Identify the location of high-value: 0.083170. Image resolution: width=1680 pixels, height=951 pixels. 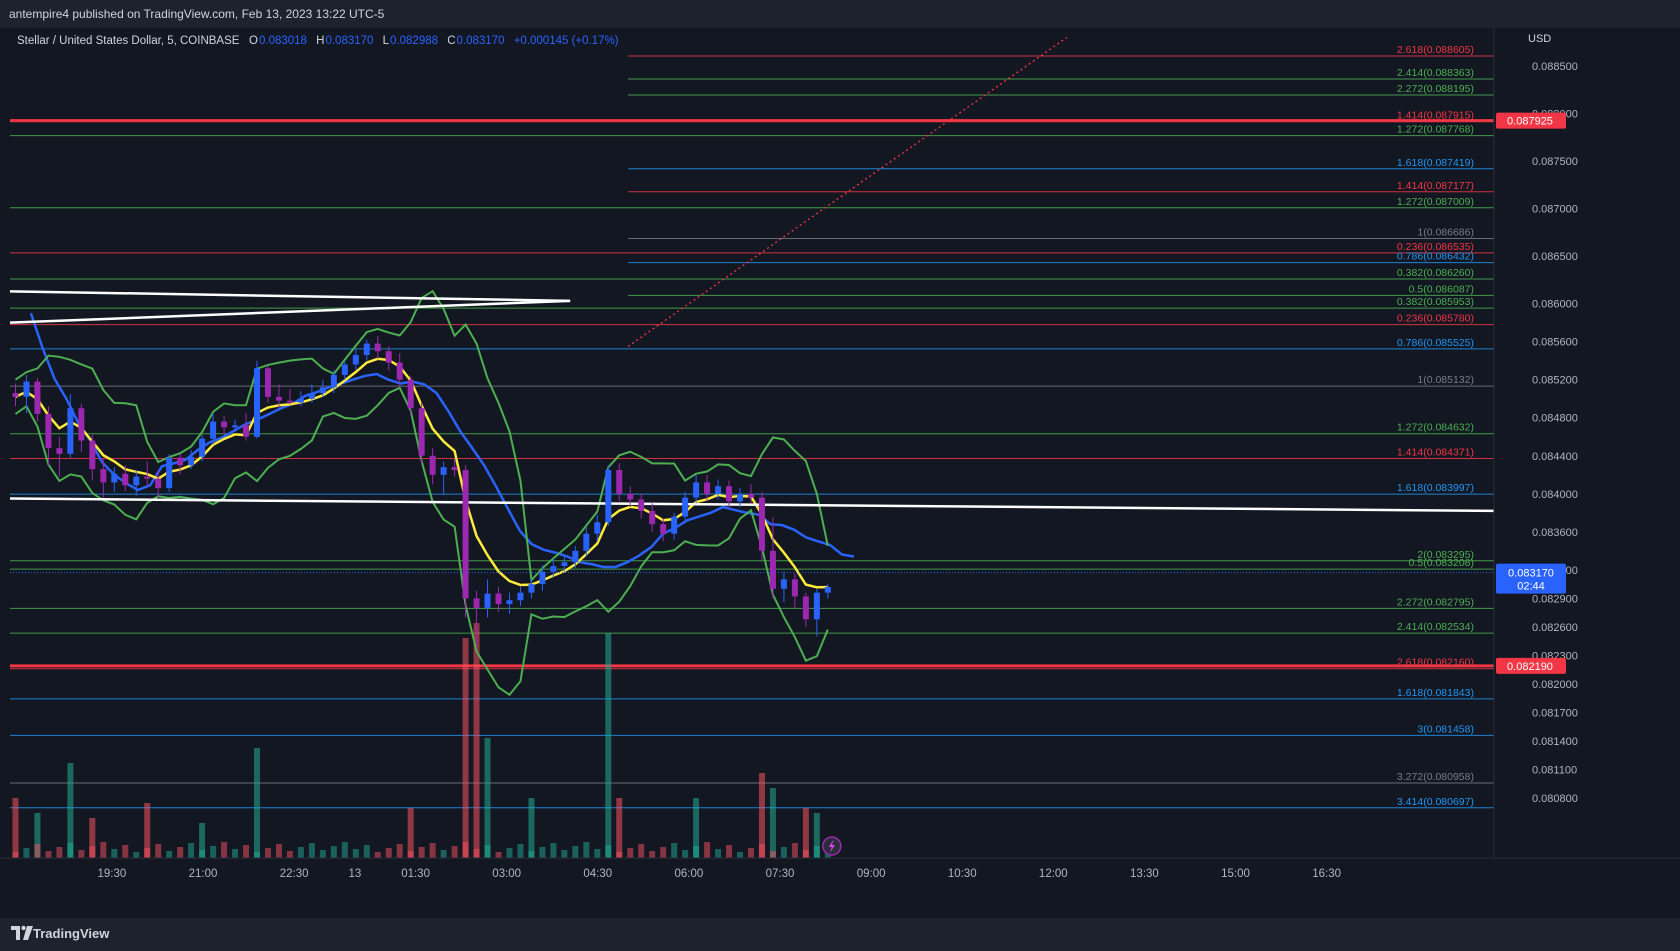
(349, 41).